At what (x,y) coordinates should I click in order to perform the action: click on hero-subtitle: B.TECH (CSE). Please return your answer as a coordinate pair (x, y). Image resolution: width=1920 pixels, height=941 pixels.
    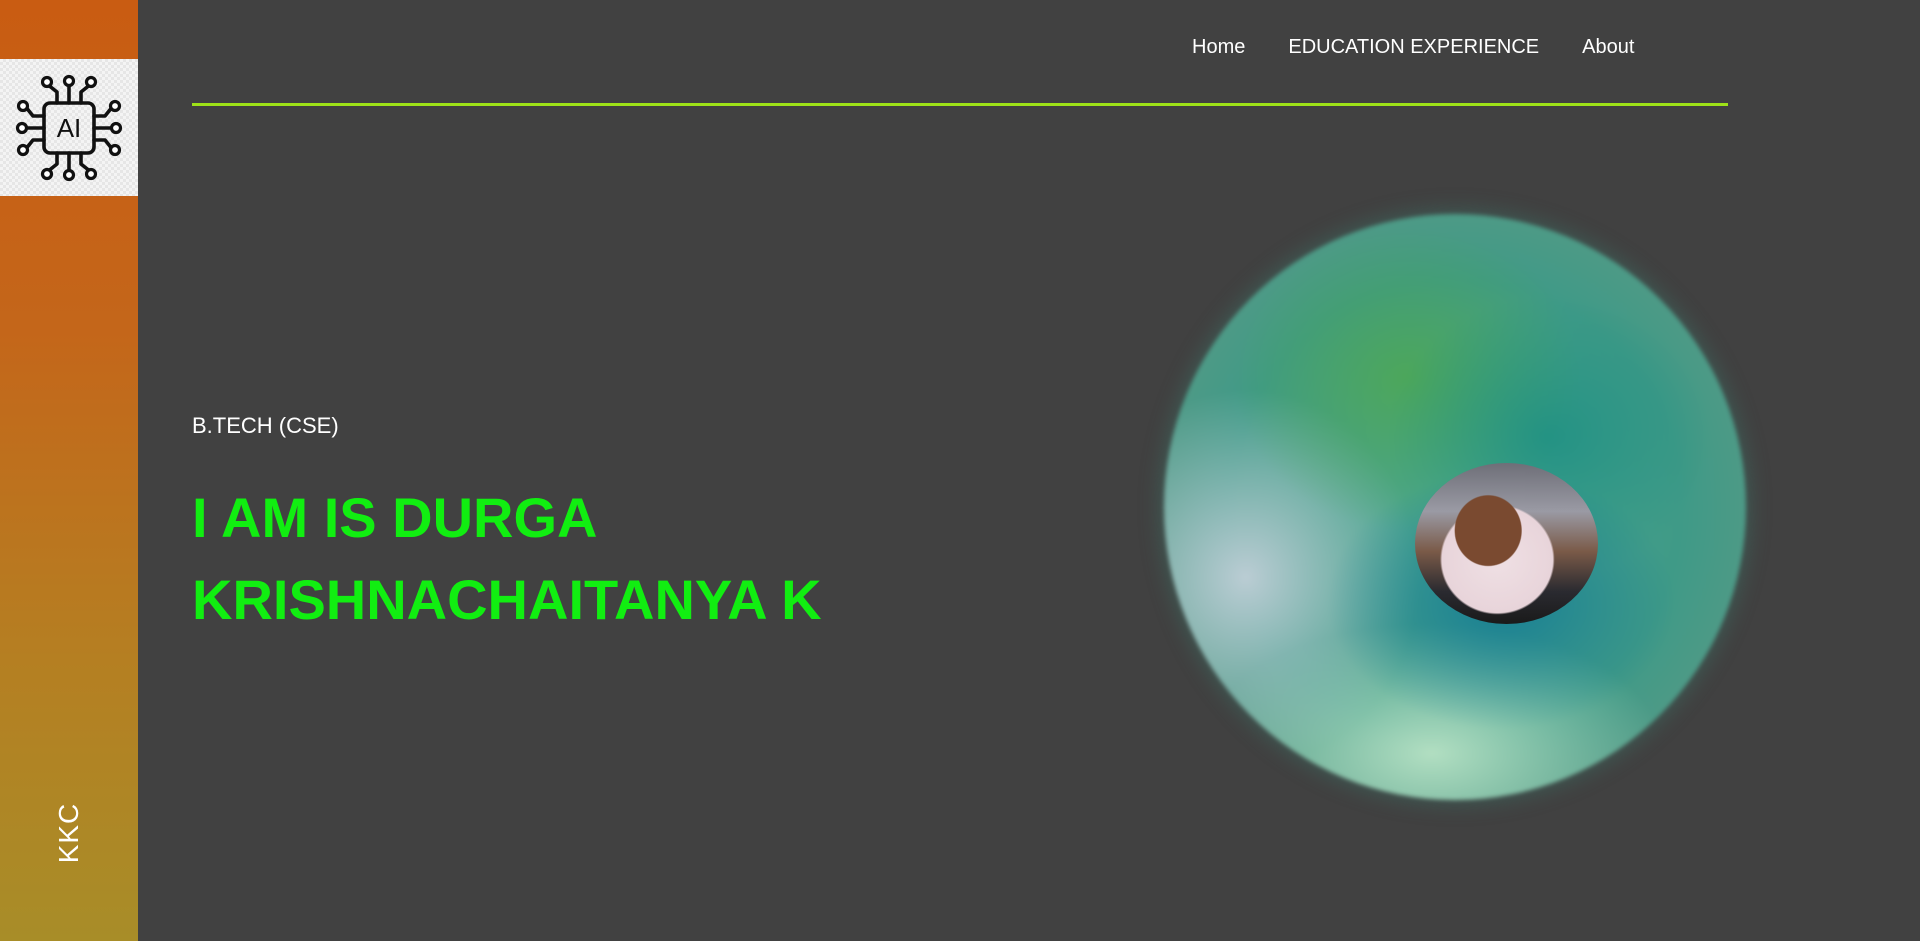
    Looking at the image, I should click on (265, 425).